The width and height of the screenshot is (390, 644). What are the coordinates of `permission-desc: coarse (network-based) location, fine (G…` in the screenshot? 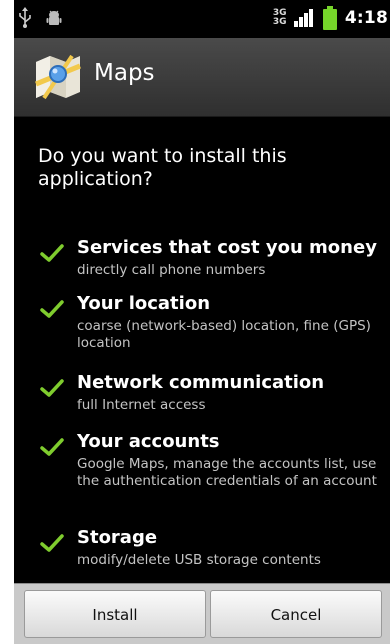 It's located at (224, 334).